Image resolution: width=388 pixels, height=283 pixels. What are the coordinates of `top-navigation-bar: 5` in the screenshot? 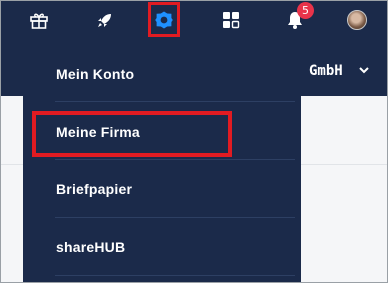 It's located at (194, 20).